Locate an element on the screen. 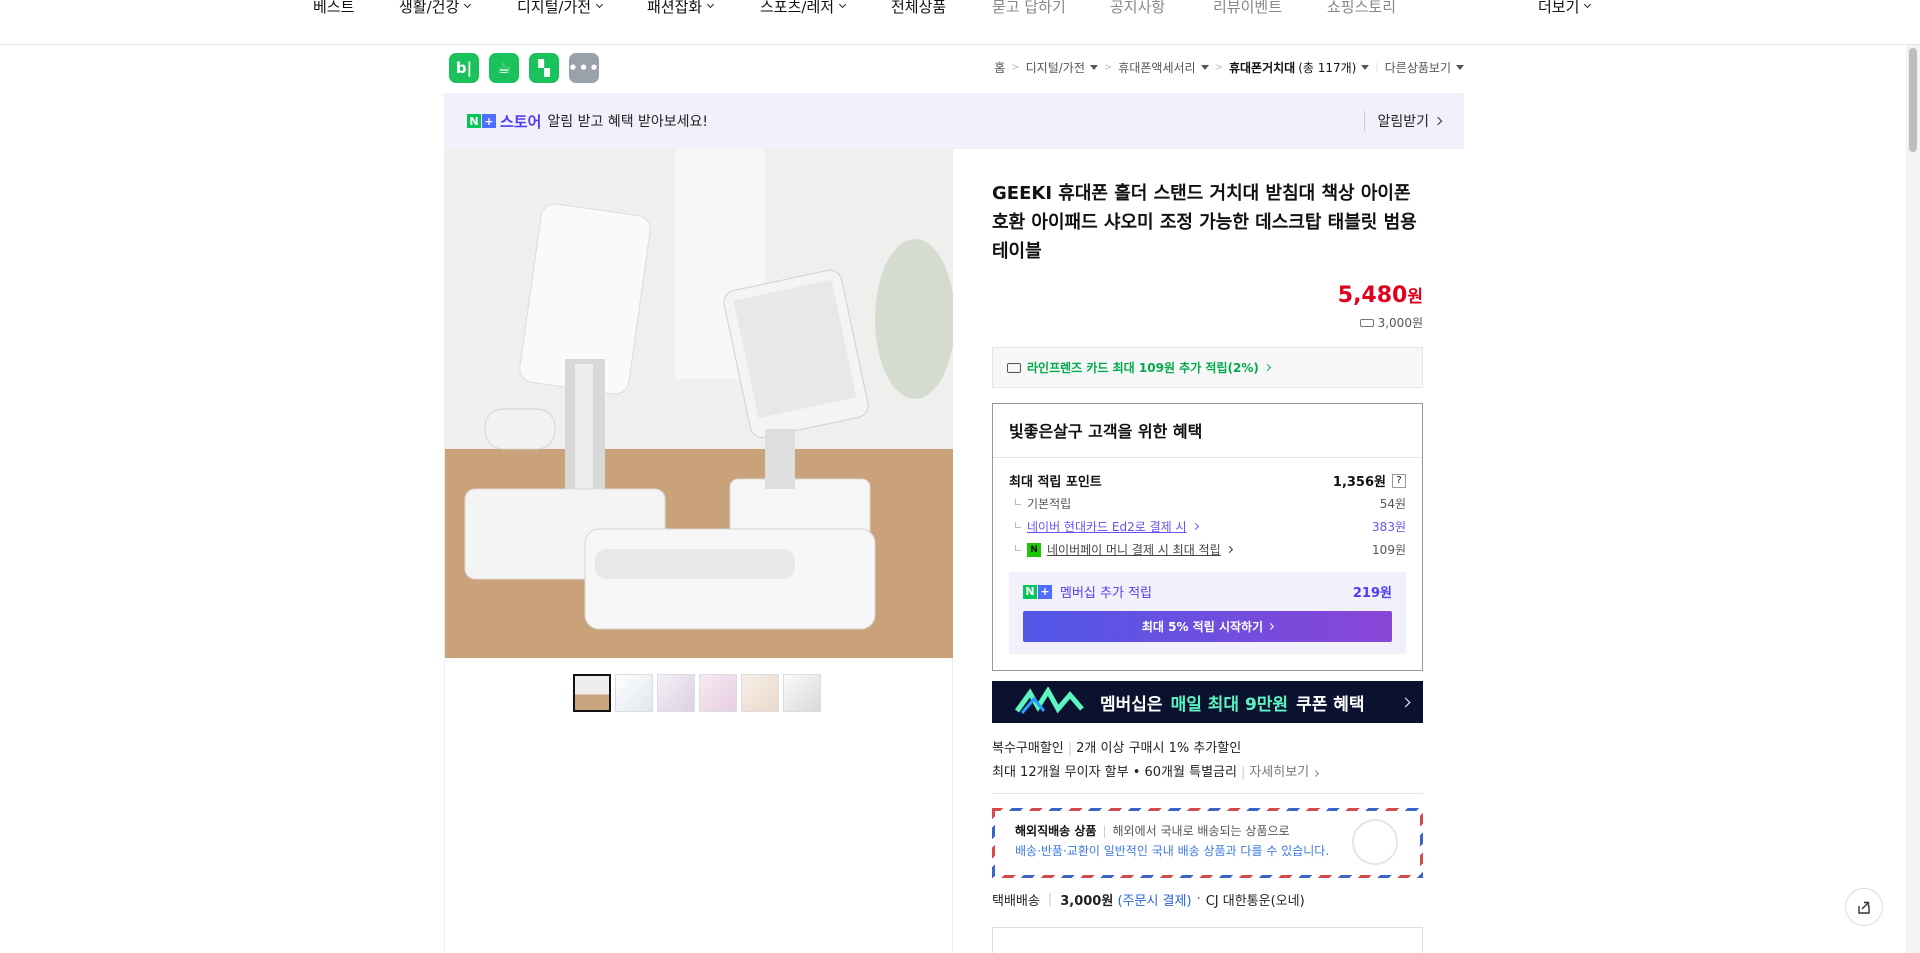  membership-coupon-banner: 멤버십은 매일 최대 9만원 쿠폰 혜택 is located at coordinates (1207, 702).